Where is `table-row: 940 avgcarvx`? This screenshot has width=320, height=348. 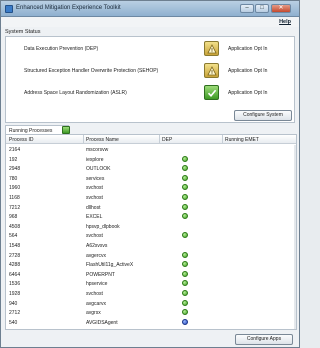
table-row: 940 avgcarvx is located at coordinates (151, 303).